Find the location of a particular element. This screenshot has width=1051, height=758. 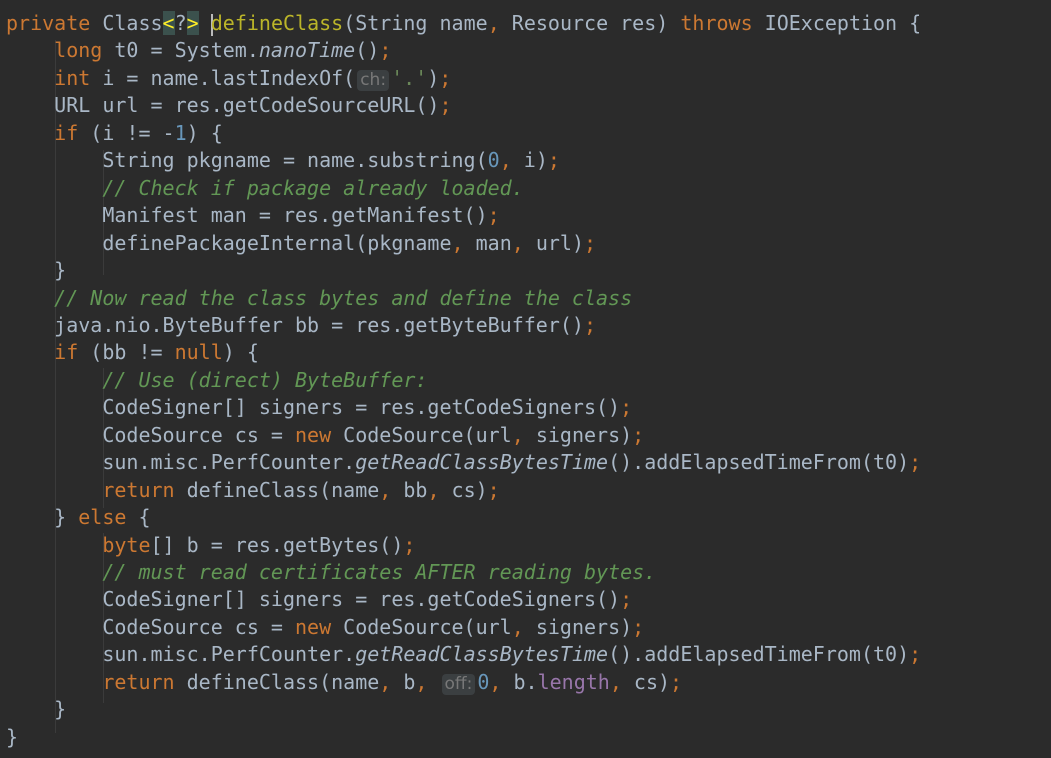

code-token: String pkgname = name.substring( is located at coordinates (247, 160).